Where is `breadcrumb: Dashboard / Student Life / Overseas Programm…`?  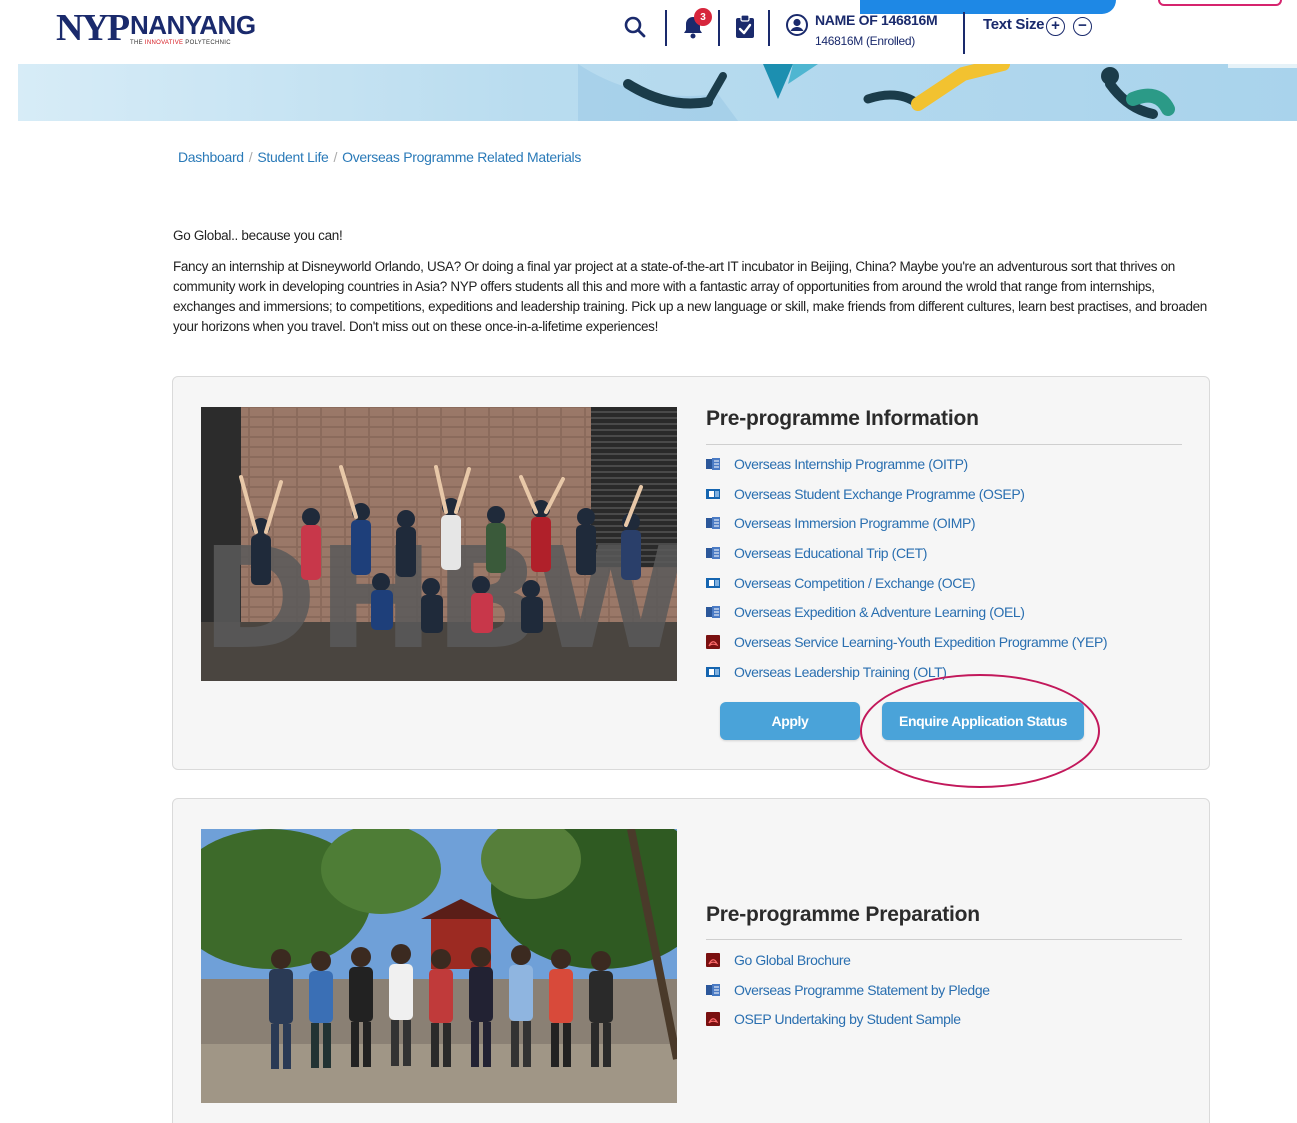 breadcrumb: Dashboard / Student Life / Overseas Programm… is located at coordinates (379, 157).